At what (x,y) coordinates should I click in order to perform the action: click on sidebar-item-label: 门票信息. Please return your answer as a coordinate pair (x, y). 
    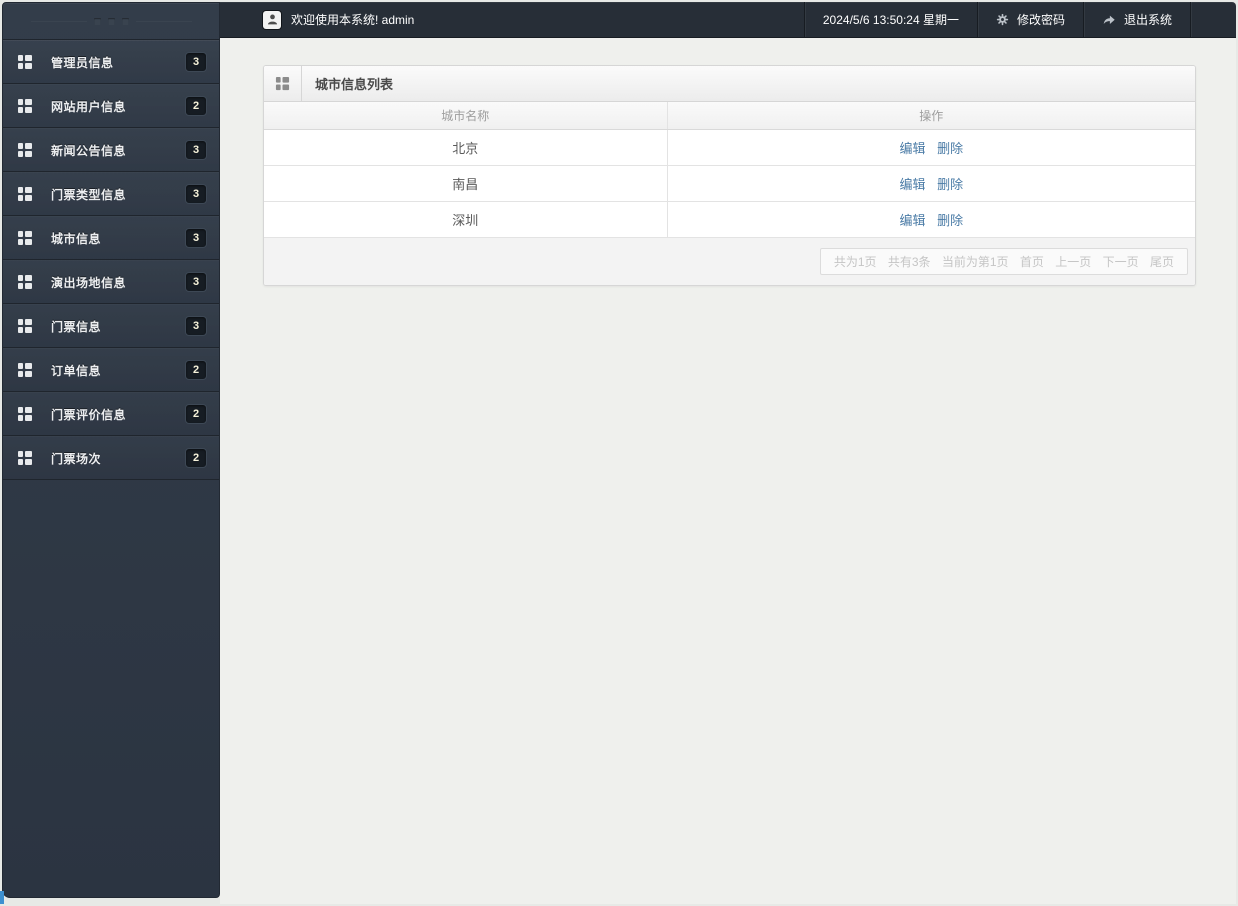
    Looking at the image, I should click on (76, 326).